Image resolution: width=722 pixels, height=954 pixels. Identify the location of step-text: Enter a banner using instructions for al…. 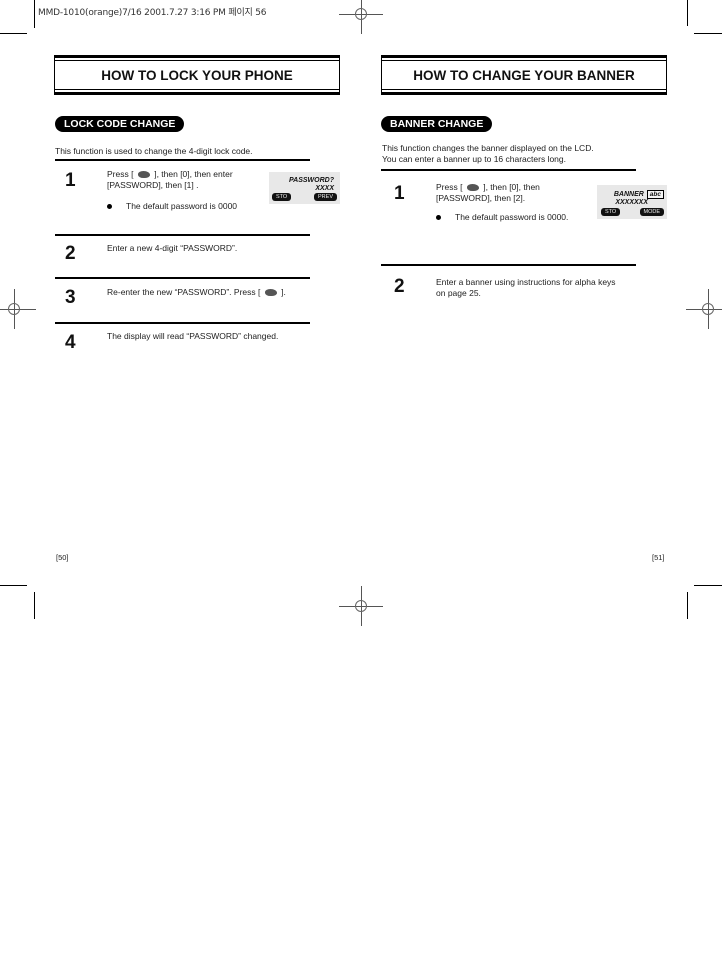
(526, 288).